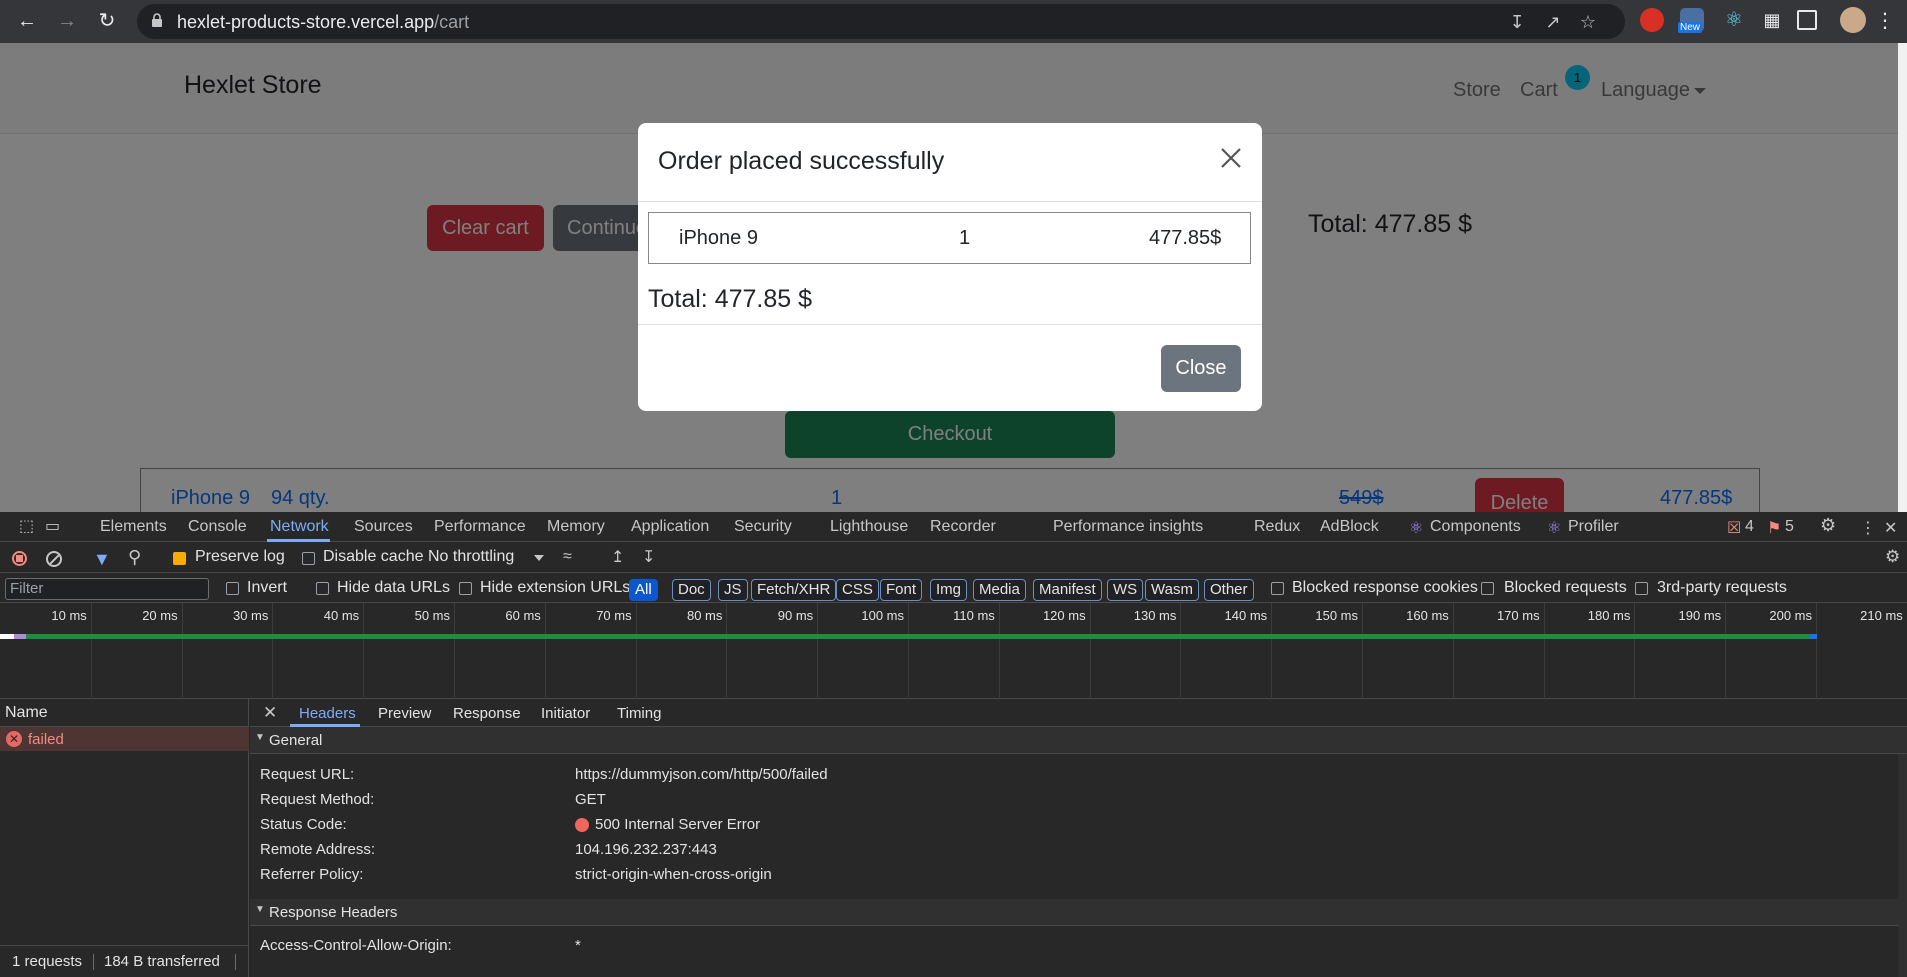 The width and height of the screenshot is (1907, 977). Describe the element at coordinates (1691, 20) in the screenshot. I see `extension-icon: New` at that location.